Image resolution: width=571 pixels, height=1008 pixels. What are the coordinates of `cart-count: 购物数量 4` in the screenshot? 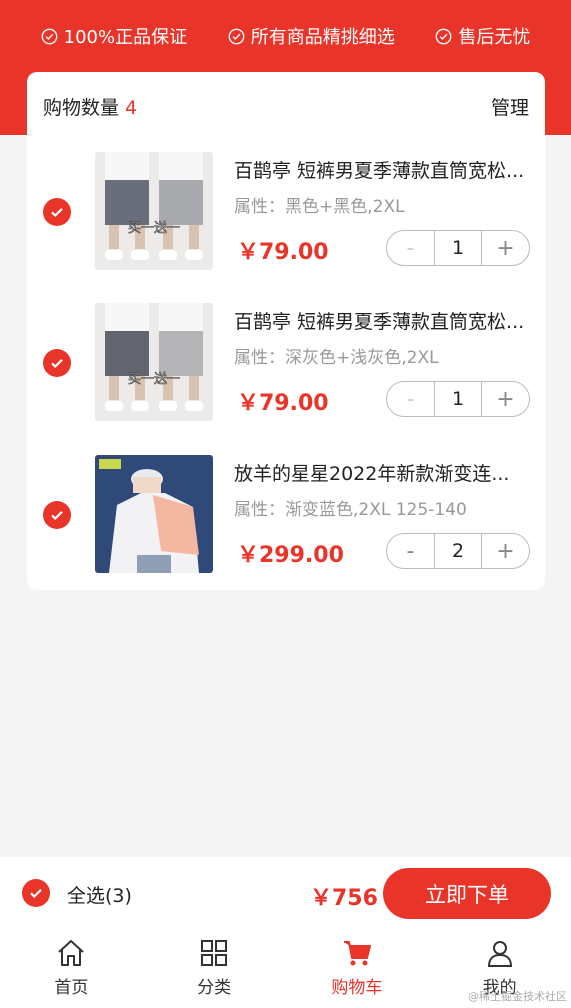 It's located at (90, 106).